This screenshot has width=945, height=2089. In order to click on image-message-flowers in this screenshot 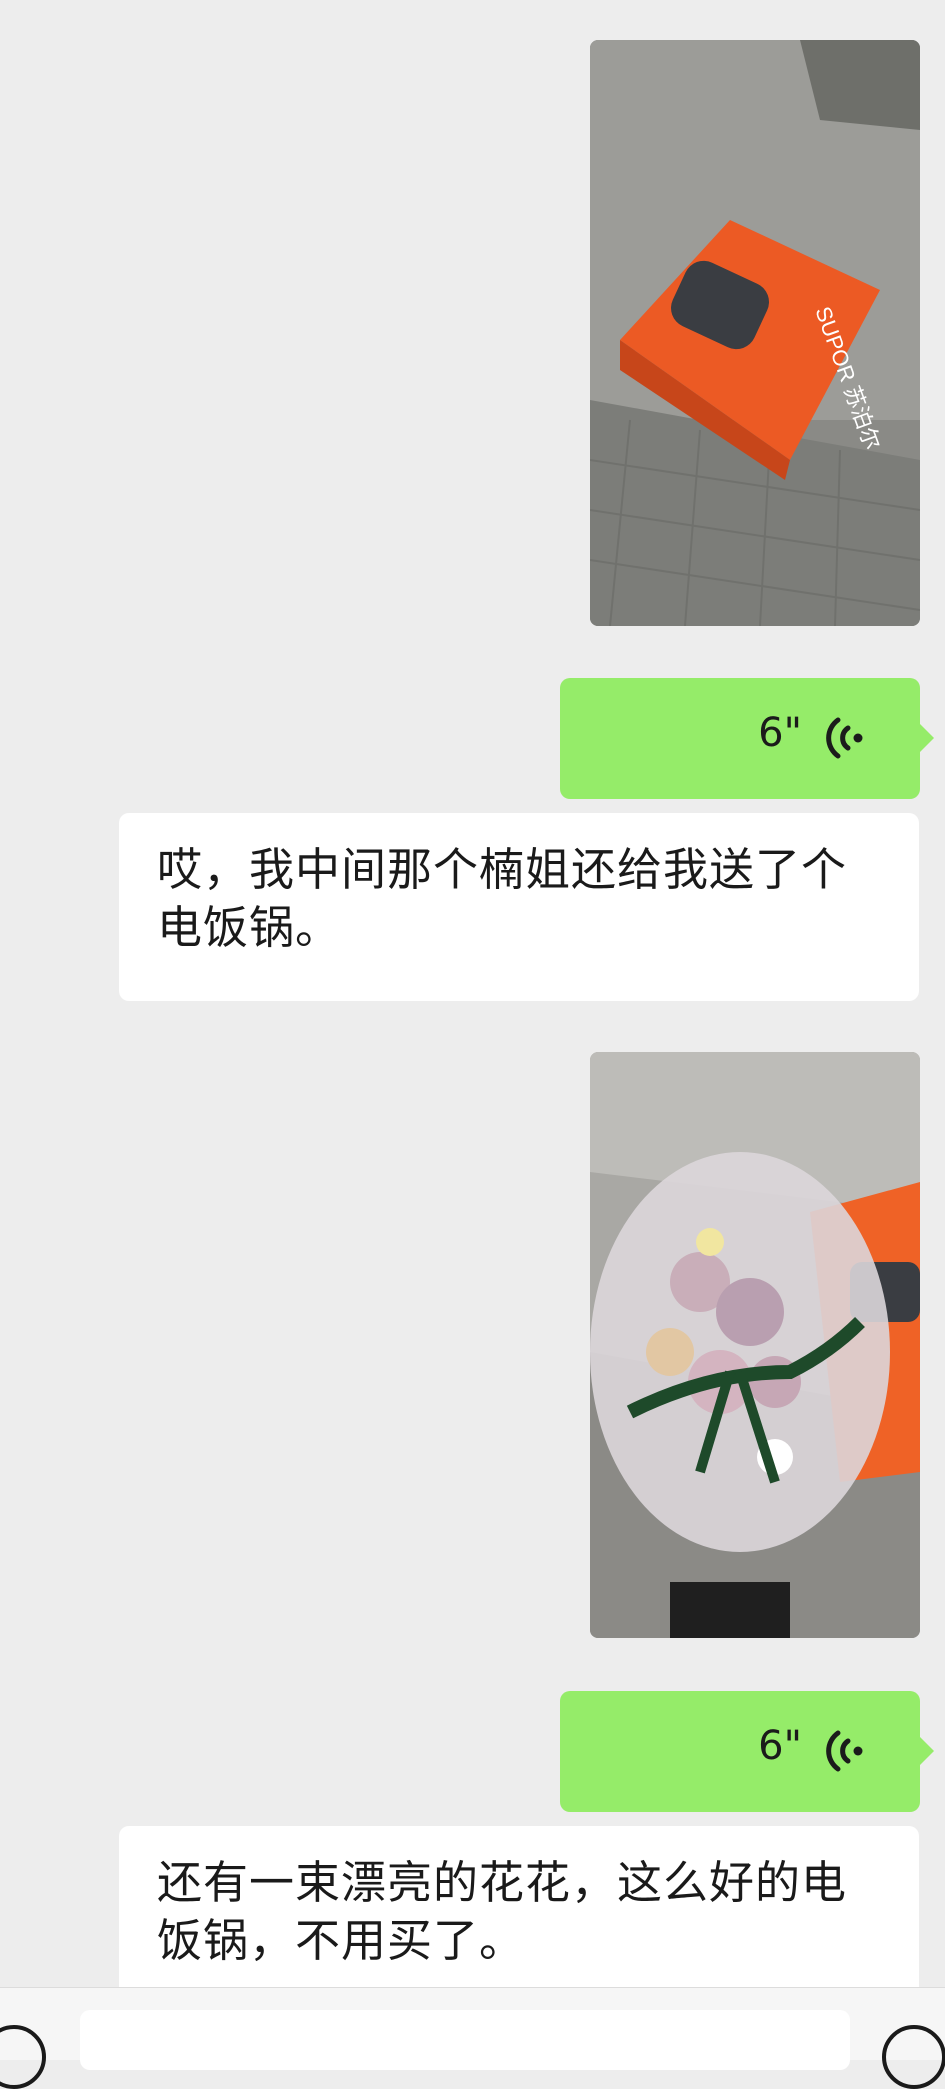, I will do `click(755, 1345)`.